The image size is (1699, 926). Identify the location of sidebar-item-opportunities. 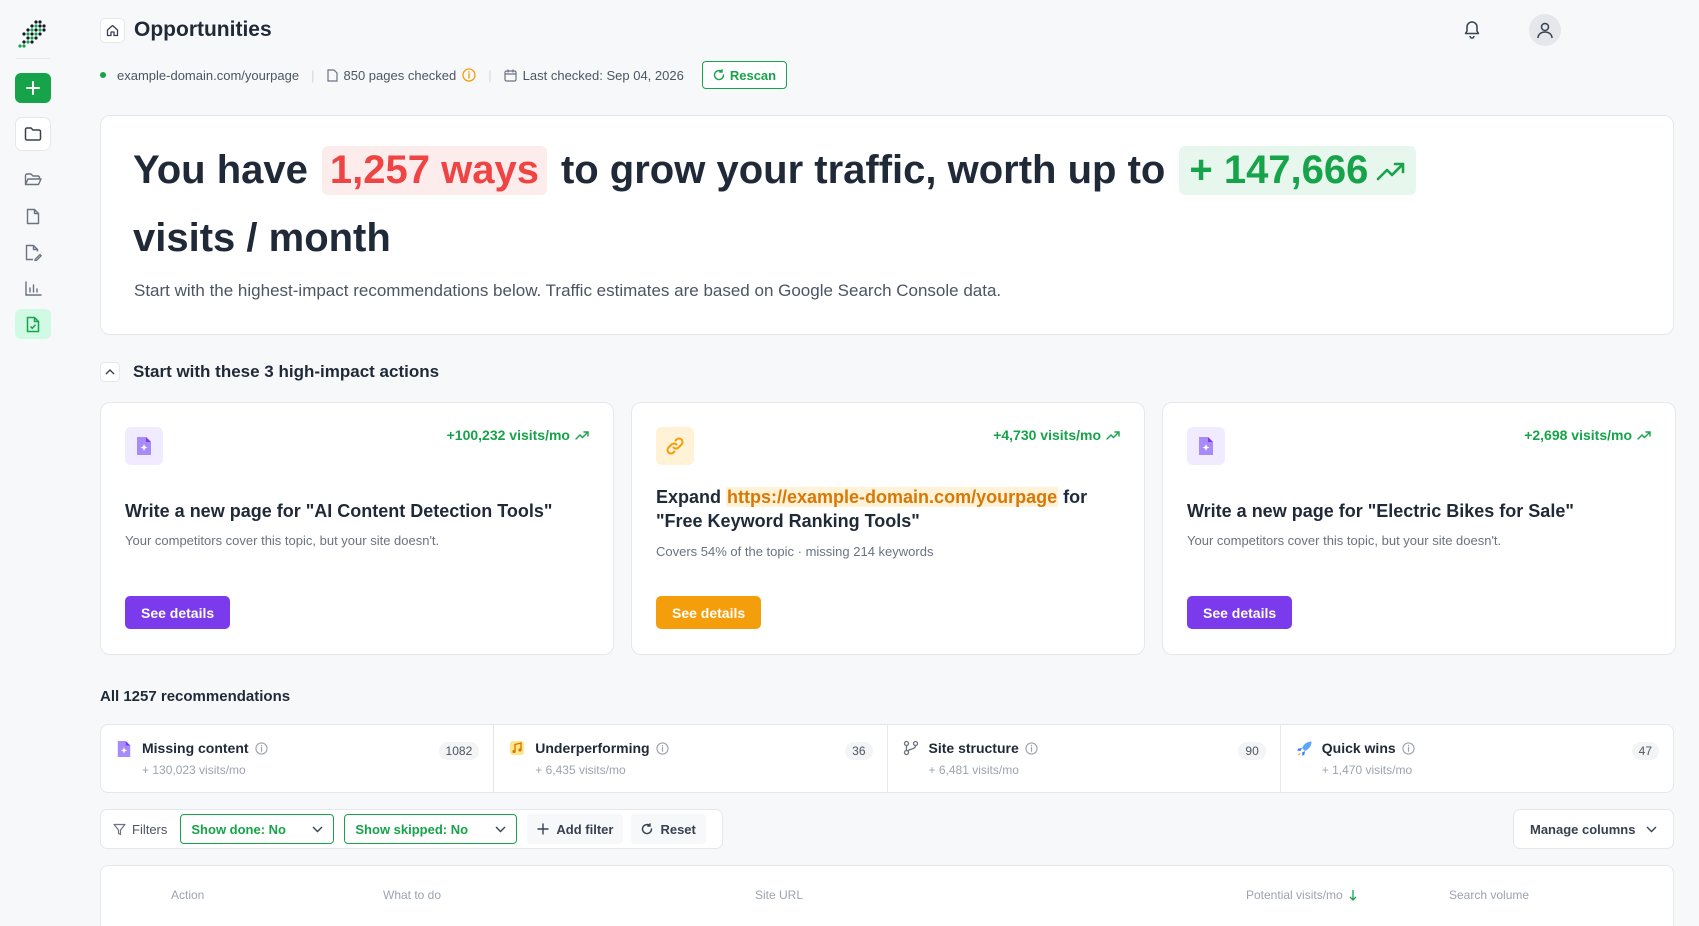
(33, 324).